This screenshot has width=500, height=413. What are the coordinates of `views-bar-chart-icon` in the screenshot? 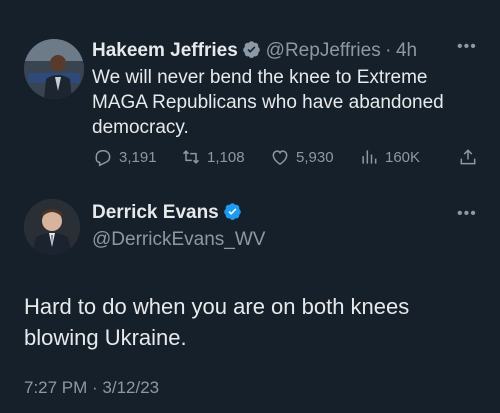 It's located at (369, 157).